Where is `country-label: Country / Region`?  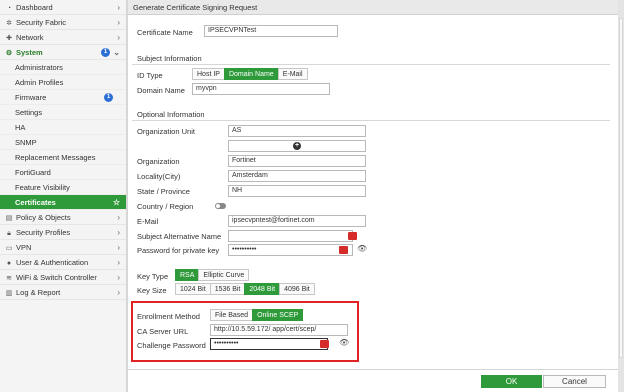
country-label: Country / Region is located at coordinates (165, 206).